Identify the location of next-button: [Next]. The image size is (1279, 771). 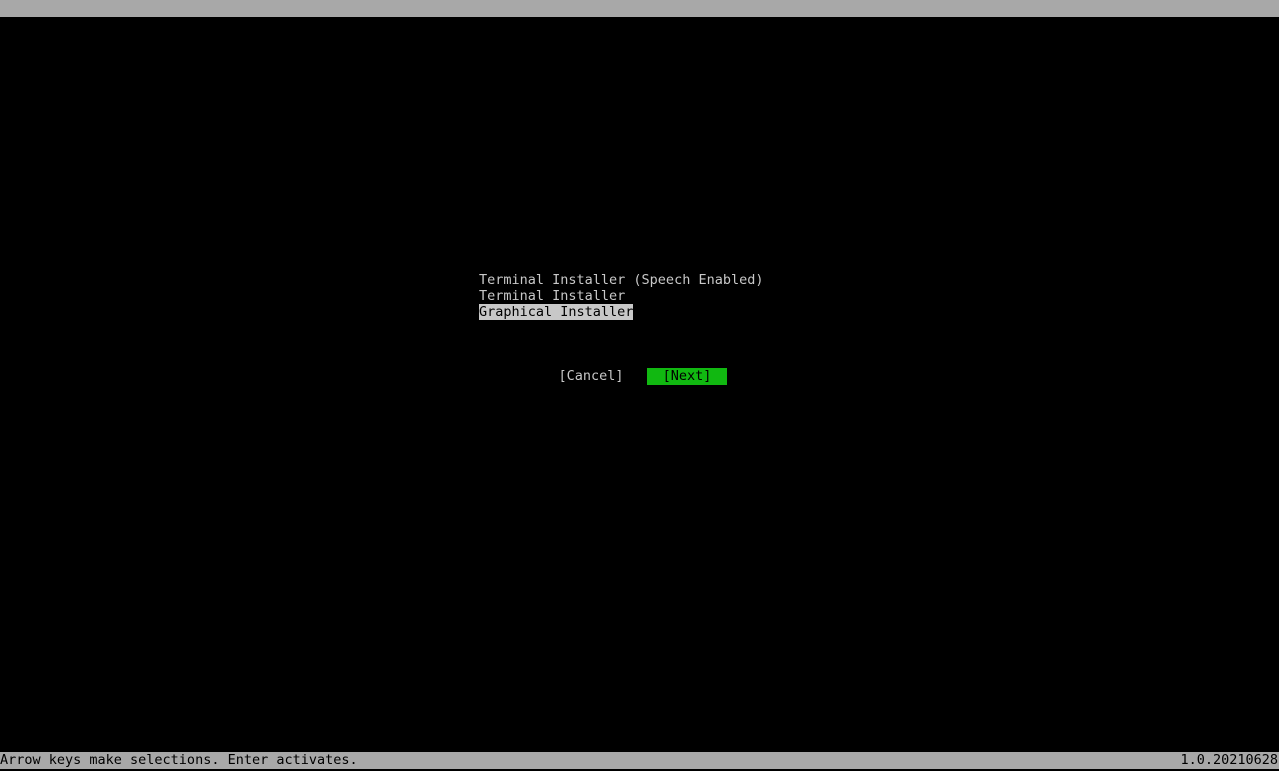
(687, 376).